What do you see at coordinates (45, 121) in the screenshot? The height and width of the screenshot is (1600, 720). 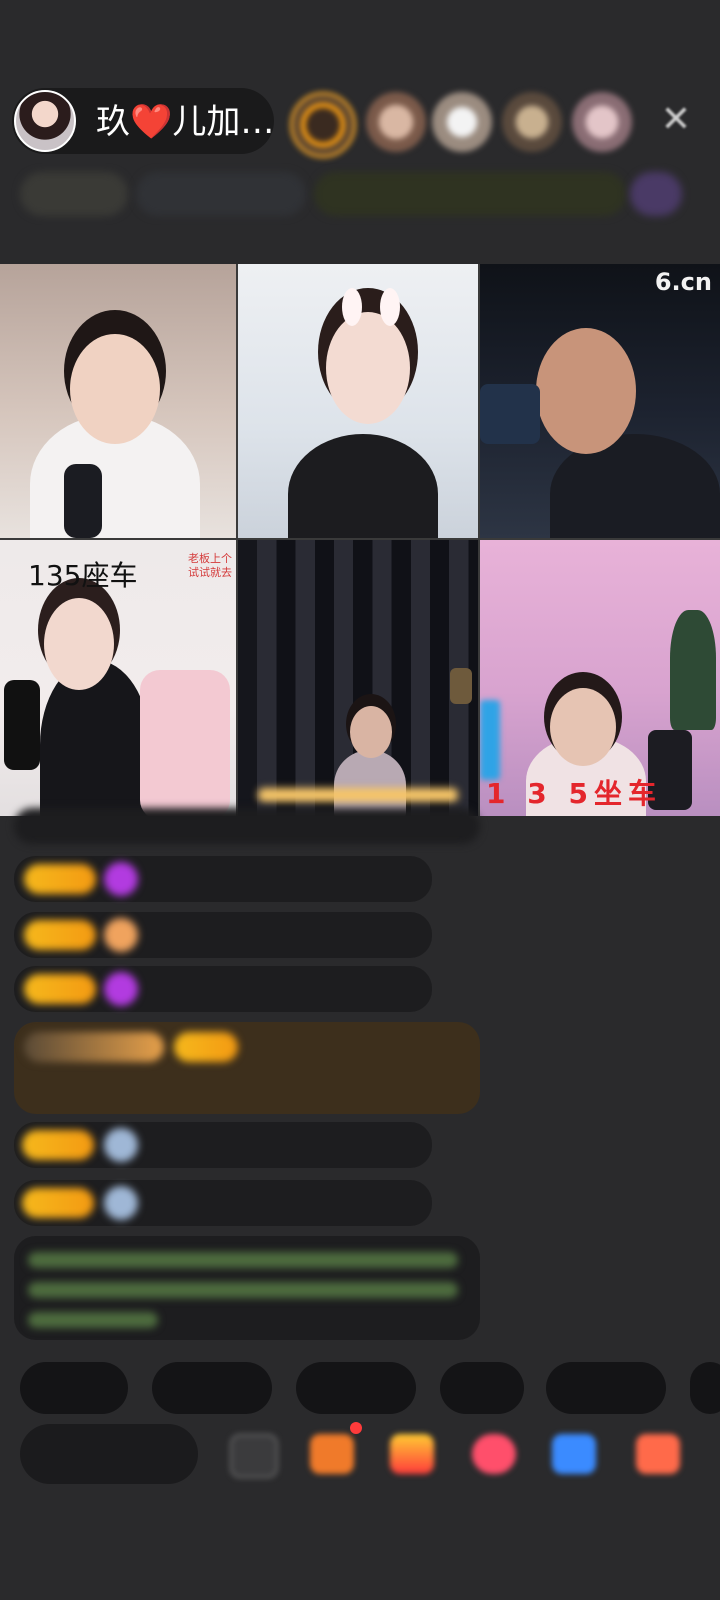 I see `host-avatar` at bounding box center [45, 121].